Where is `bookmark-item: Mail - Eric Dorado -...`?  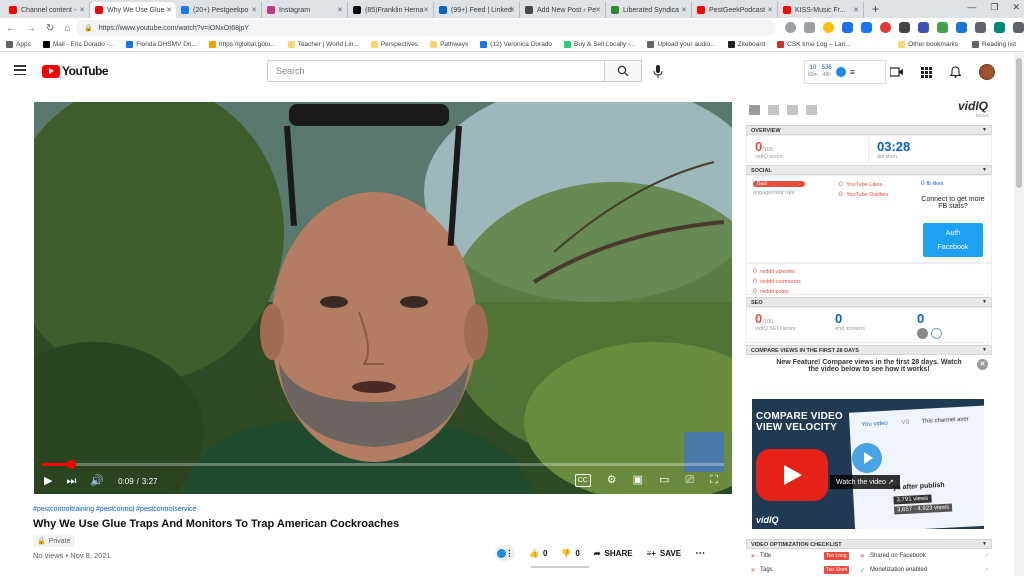 bookmark-item: Mail - Eric Dorado -... is located at coordinates (78, 44).